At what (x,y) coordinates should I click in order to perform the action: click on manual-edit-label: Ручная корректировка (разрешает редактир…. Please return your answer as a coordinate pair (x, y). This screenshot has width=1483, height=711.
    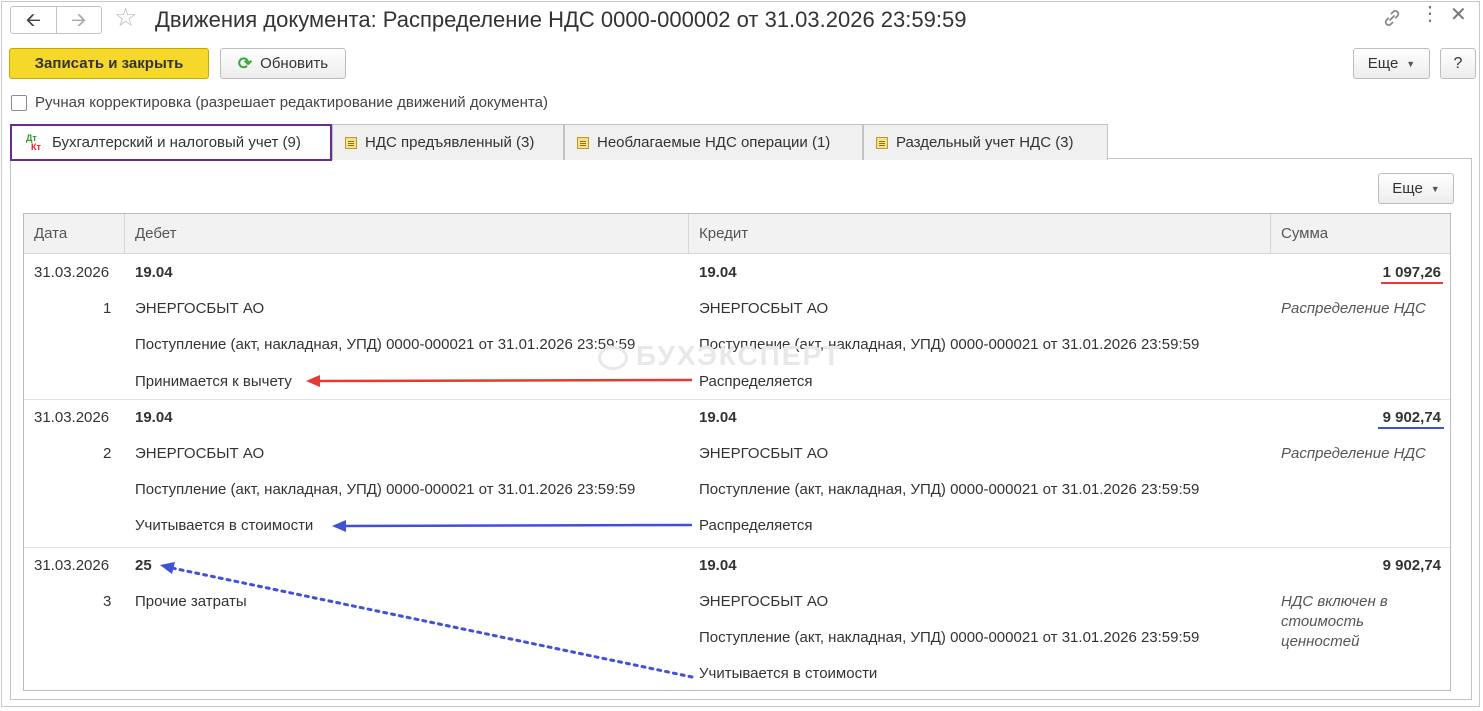
    Looking at the image, I should click on (291, 102).